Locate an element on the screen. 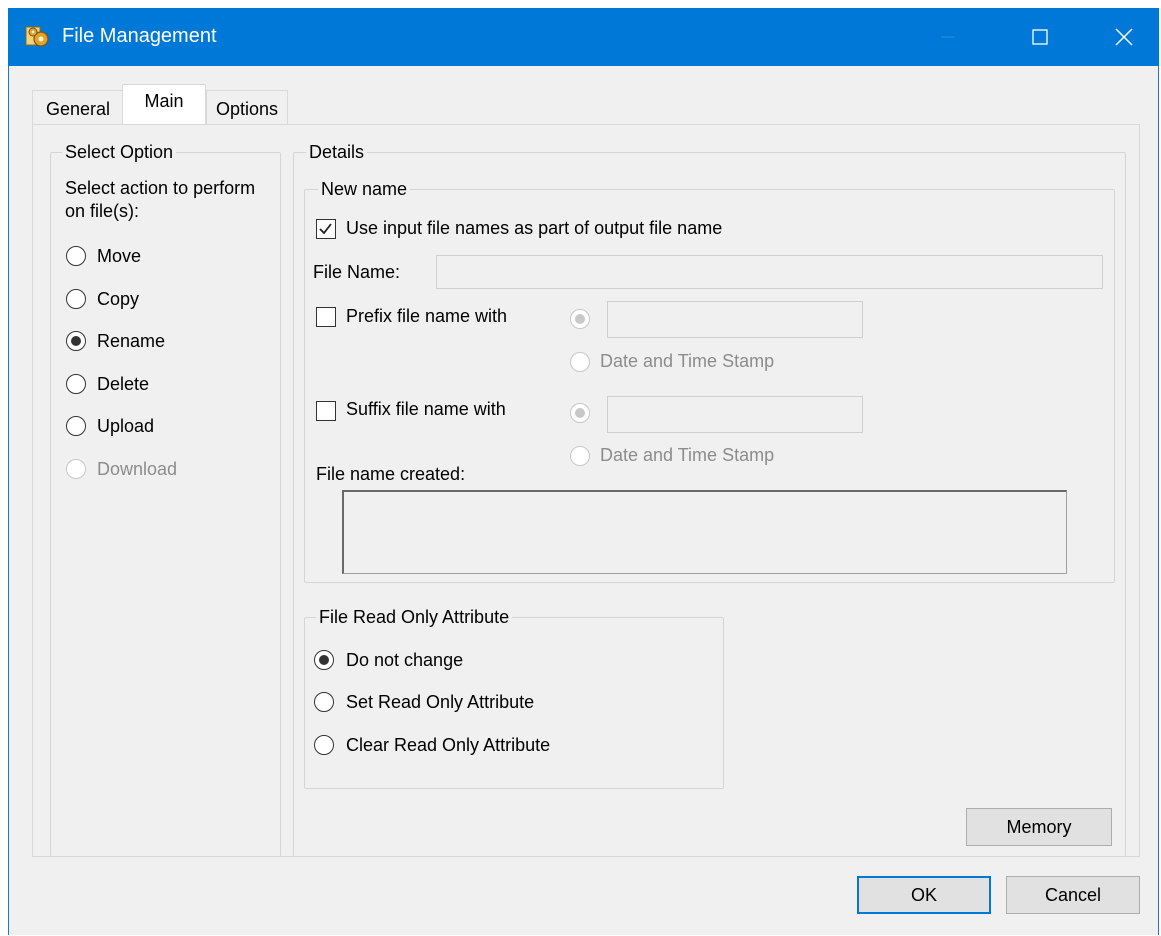 The image size is (1161, 936). prefix-text-input is located at coordinates (735, 319).